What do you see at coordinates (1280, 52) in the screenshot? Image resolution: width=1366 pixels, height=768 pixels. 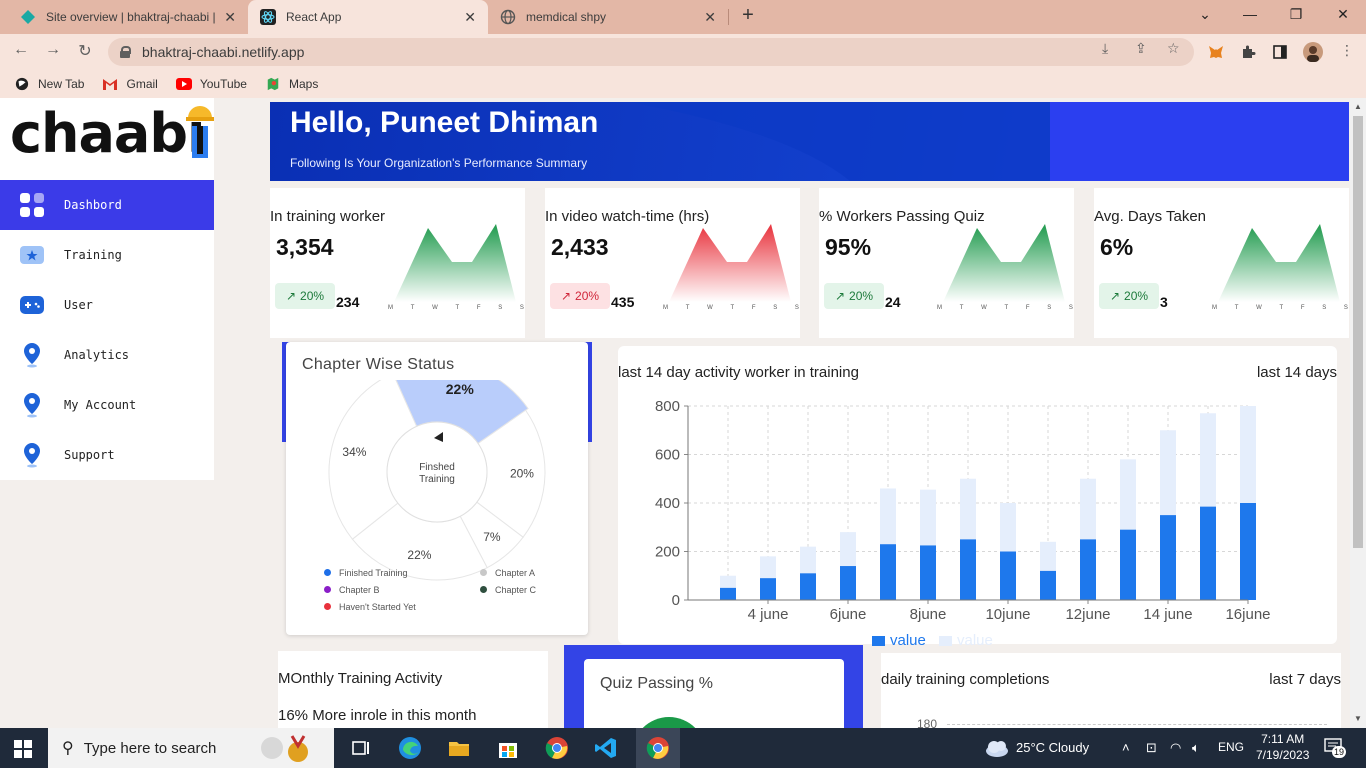 I see `side-panel-icon` at bounding box center [1280, 52].